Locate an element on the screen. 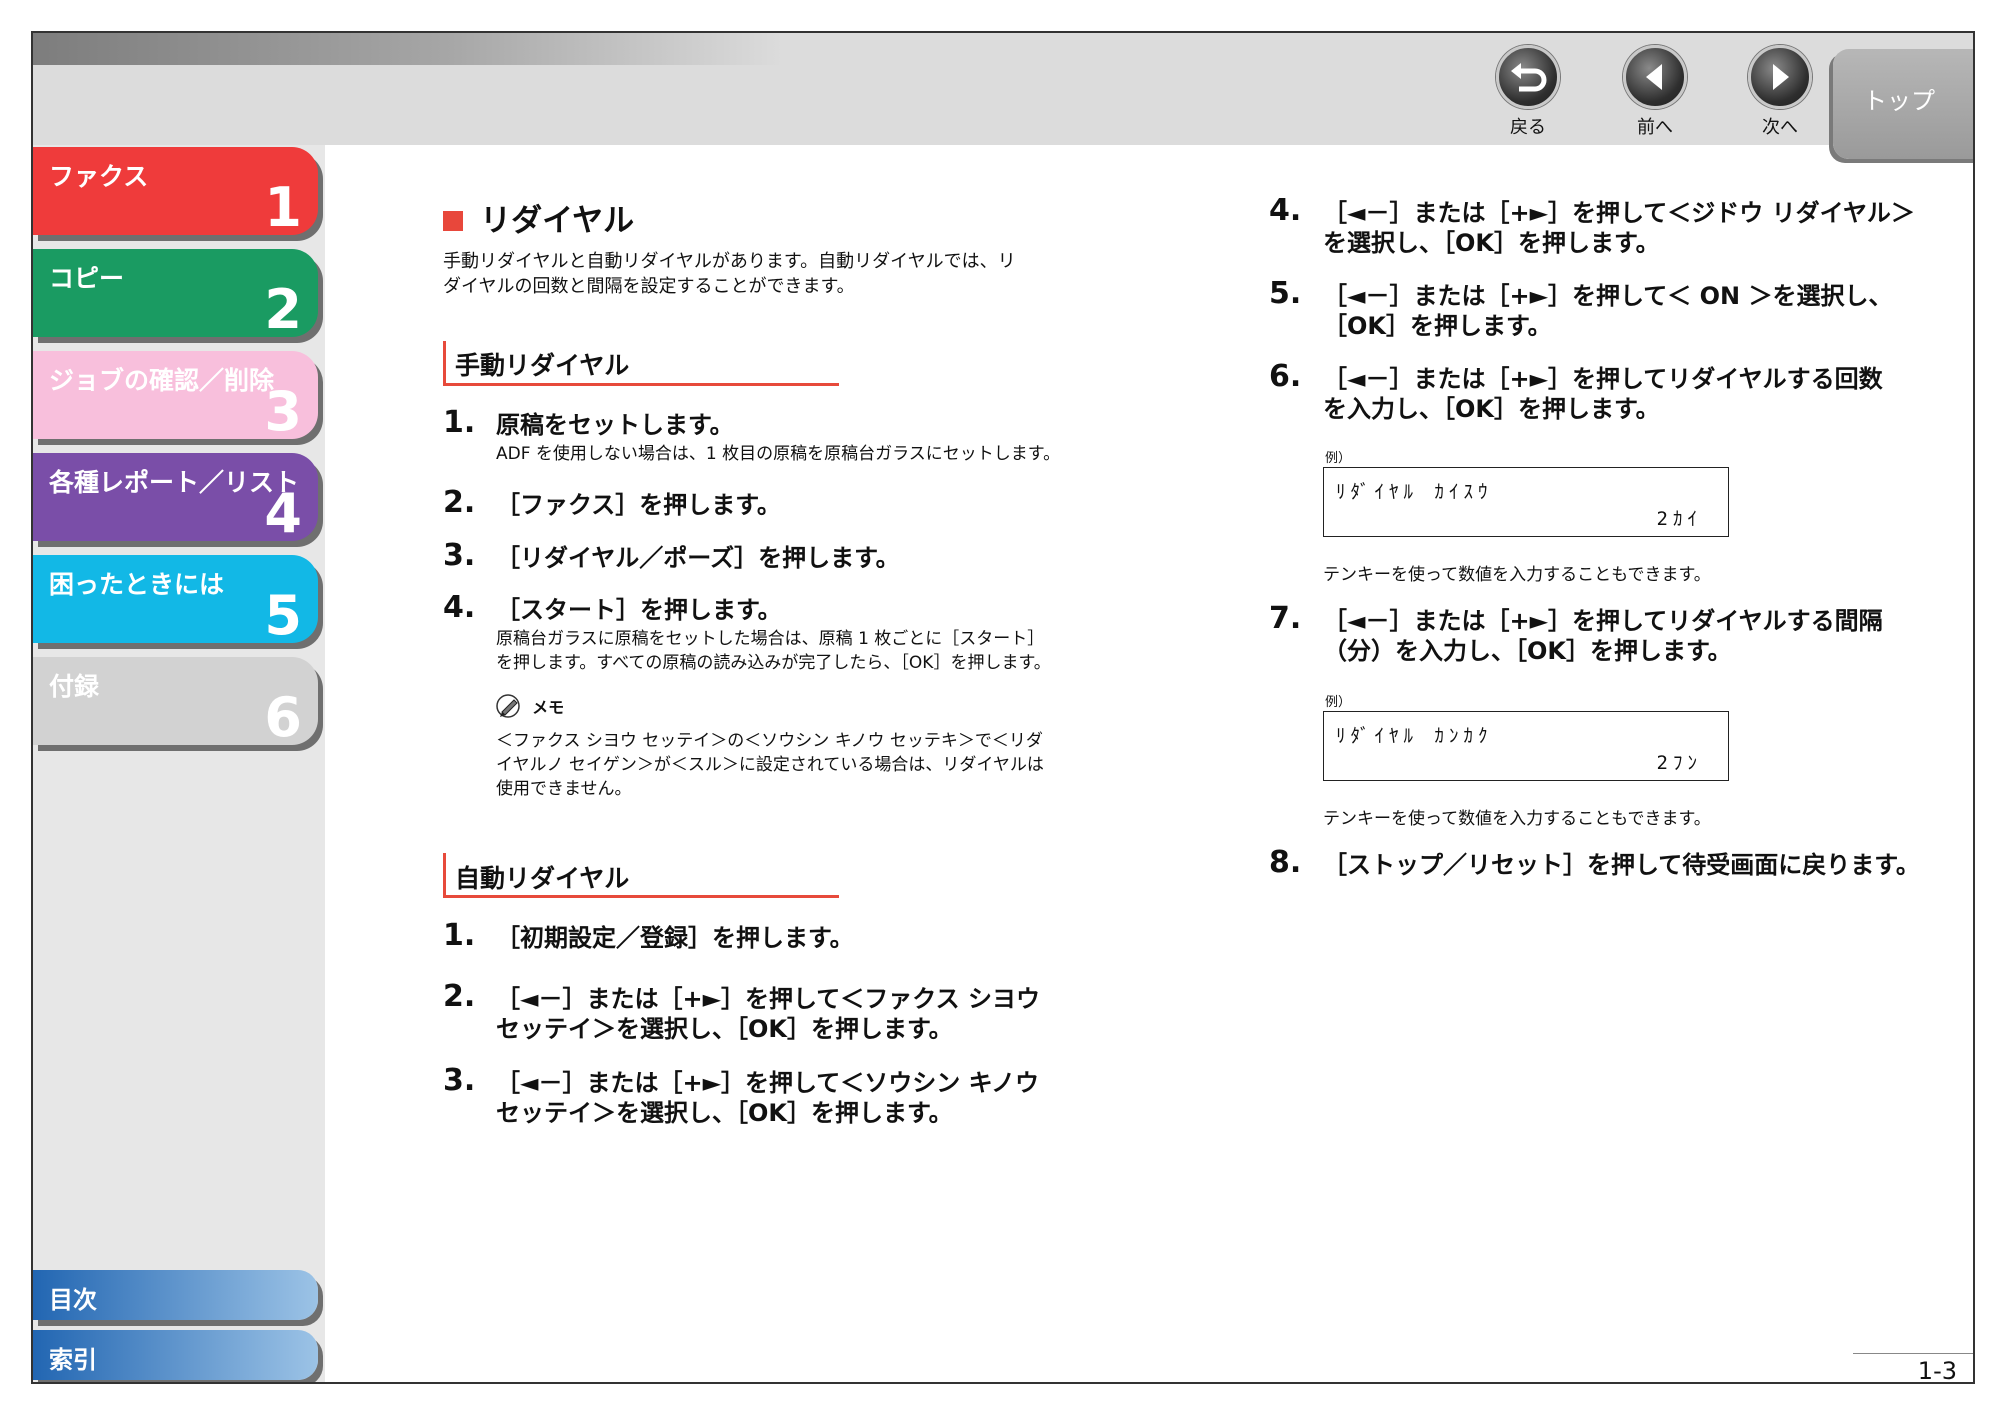 This screenshot has height=1415, width=2000. manual-step-2-text: ［ファクス］を押します。 is located at coordinates (638, 505).